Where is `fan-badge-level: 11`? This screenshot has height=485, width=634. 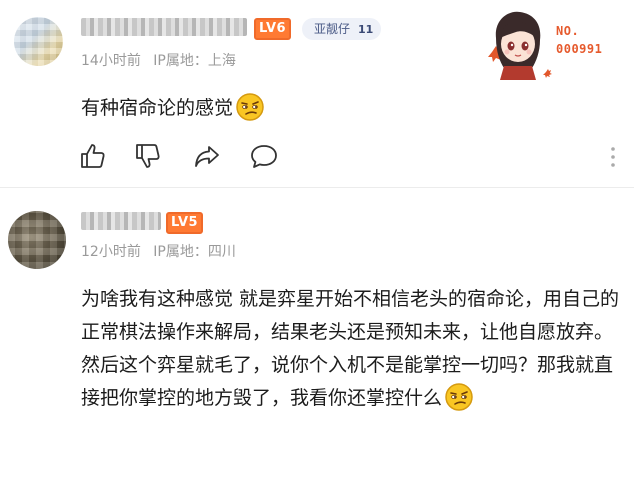 fan-badge-level: 11 is located at coordinates (366, 29).